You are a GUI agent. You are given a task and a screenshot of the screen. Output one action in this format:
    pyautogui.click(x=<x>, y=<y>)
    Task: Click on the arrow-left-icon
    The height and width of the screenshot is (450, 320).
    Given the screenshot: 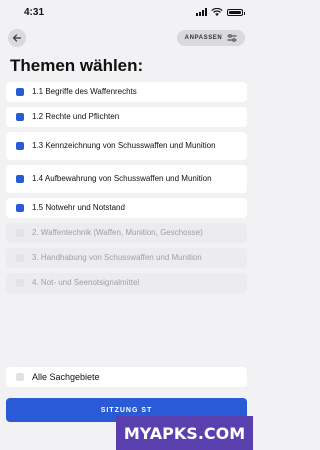 What is the action you would take?
    pyautogui.click(x=17, y=38)
    